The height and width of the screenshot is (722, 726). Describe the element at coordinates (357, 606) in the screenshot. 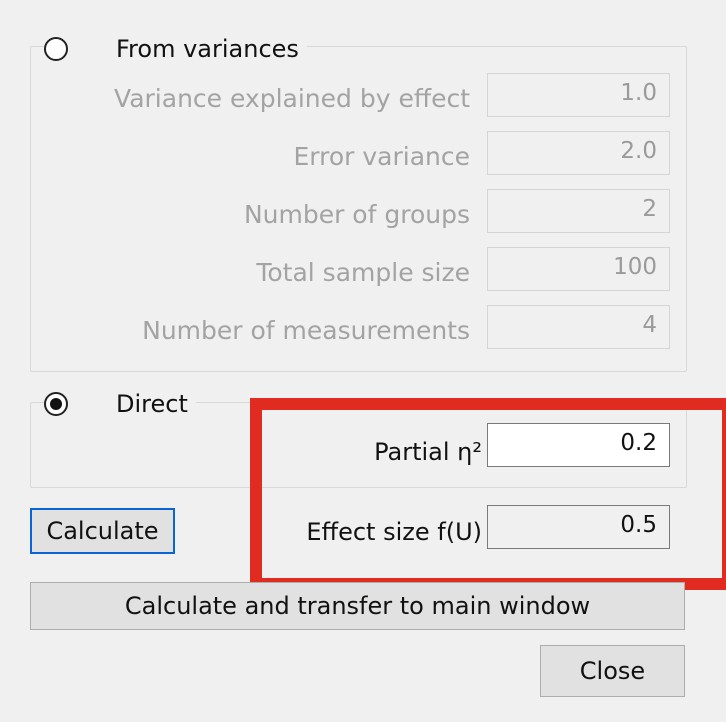

I see `calculate-transfer-button: Calculate and transfer to main window` at that location.